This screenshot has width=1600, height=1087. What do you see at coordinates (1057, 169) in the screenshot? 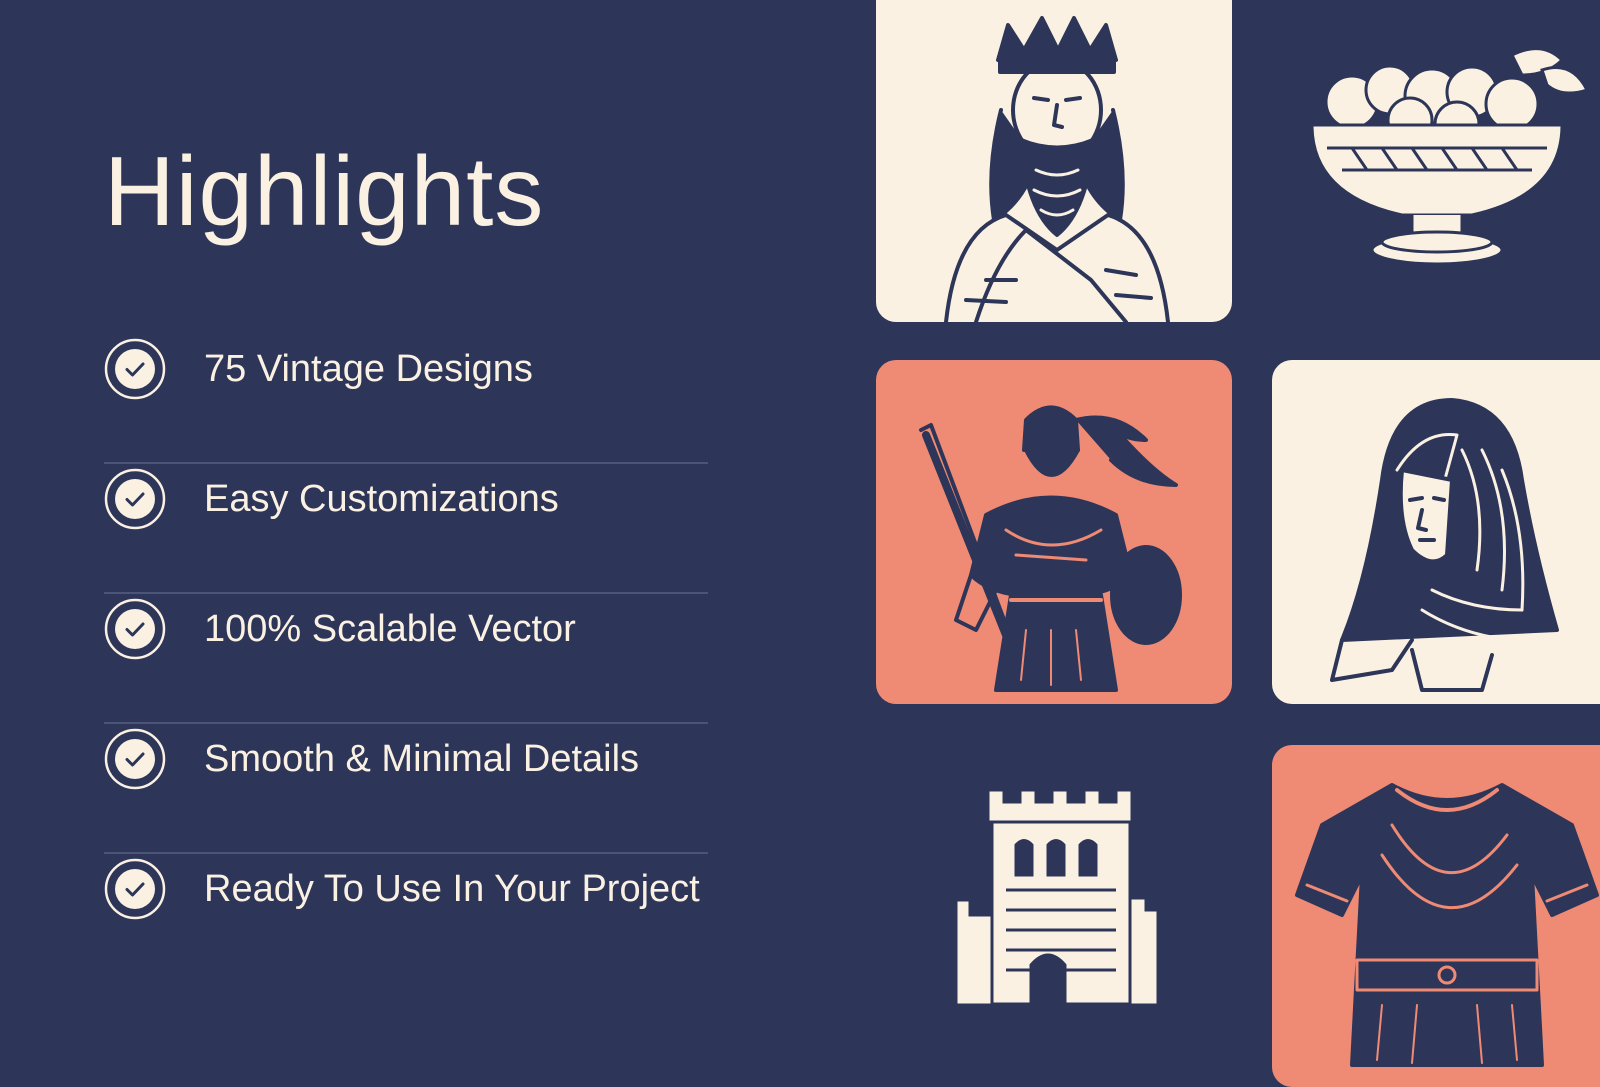
I see `king-illustration` at bounding box center [1057, 169].